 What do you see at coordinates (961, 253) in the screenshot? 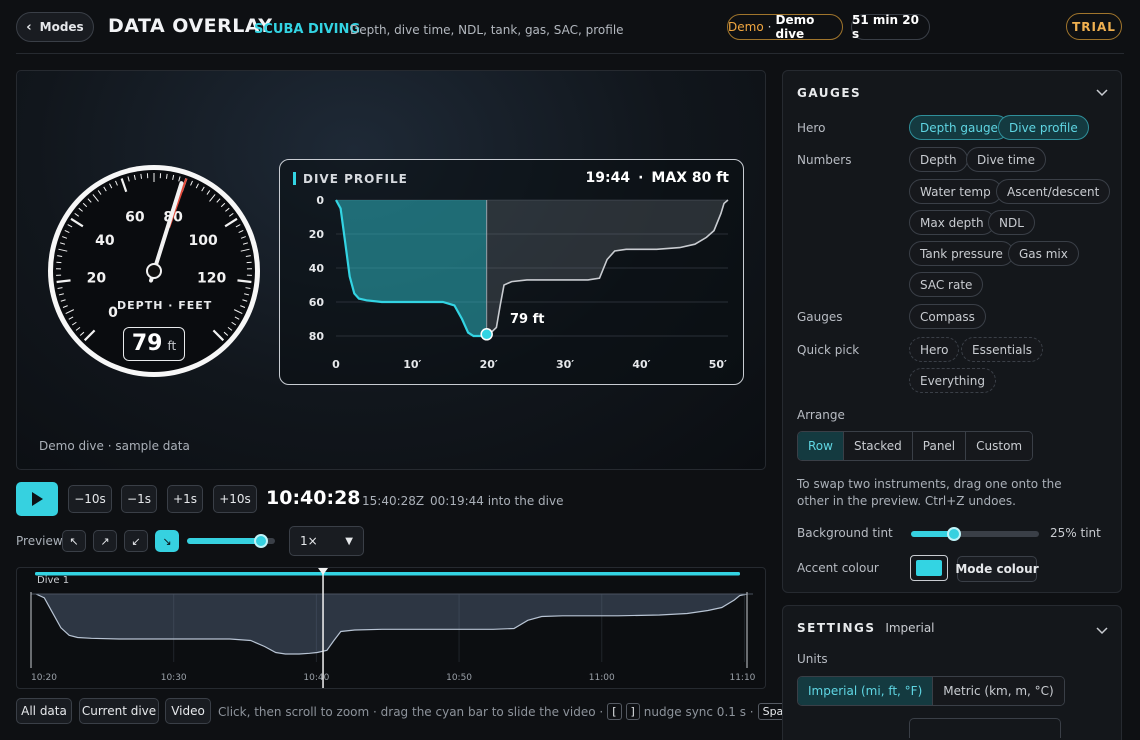
I see `number-tank-pressure-toggle: Tank pressure` at bounding box center [961, 253].